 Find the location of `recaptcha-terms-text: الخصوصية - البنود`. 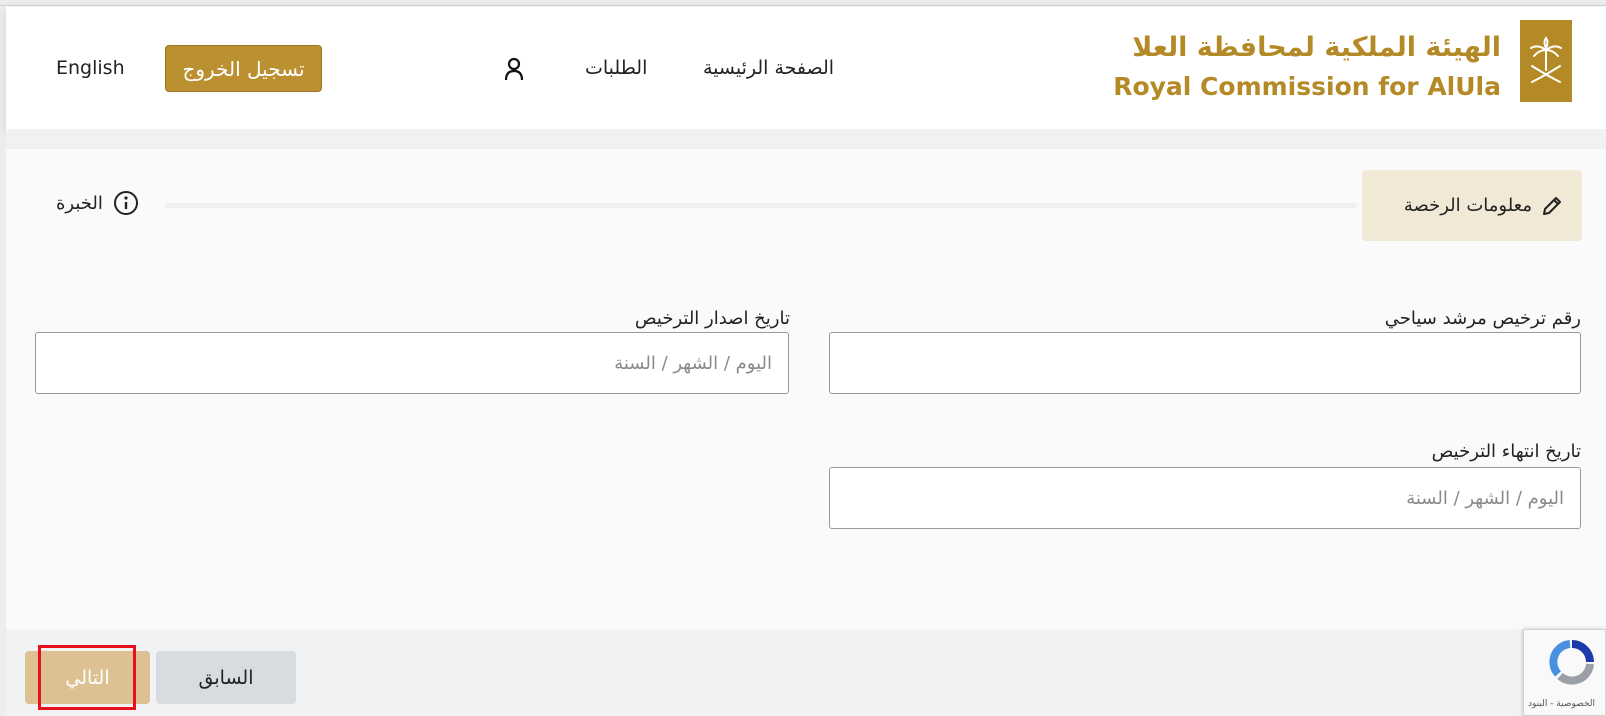

recaptcha-terms-text: الخصوصية - البنود is located at coordinates (1561, 704).